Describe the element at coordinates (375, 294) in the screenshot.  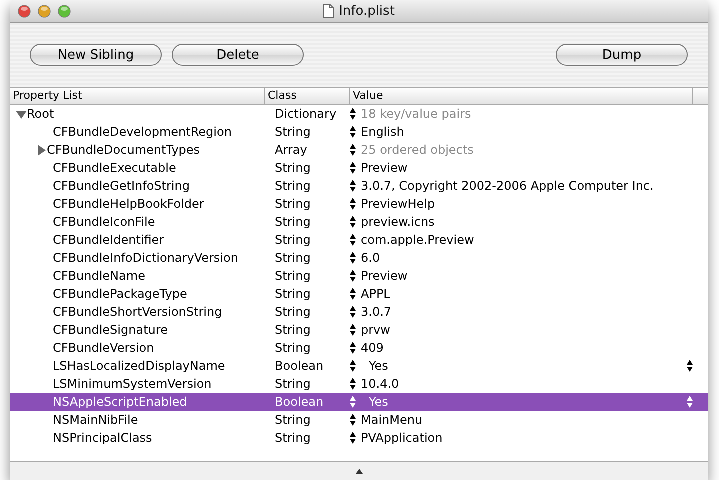
I see `property-value: APPL` at that location.